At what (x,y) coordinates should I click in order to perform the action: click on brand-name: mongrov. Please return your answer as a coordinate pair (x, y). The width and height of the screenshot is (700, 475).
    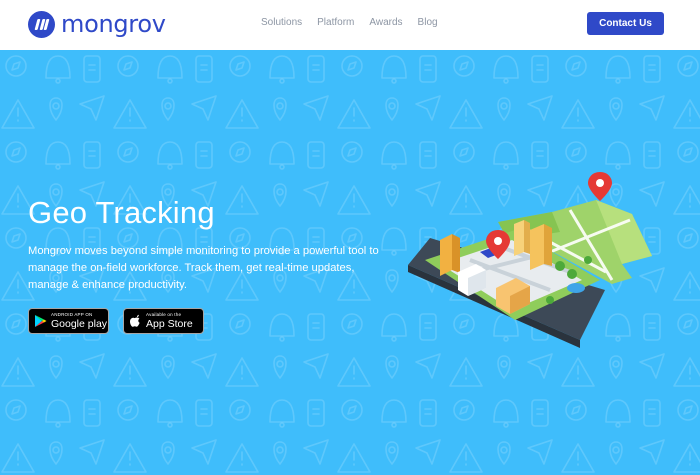
    Looking at the image, I should click on (113, 24).